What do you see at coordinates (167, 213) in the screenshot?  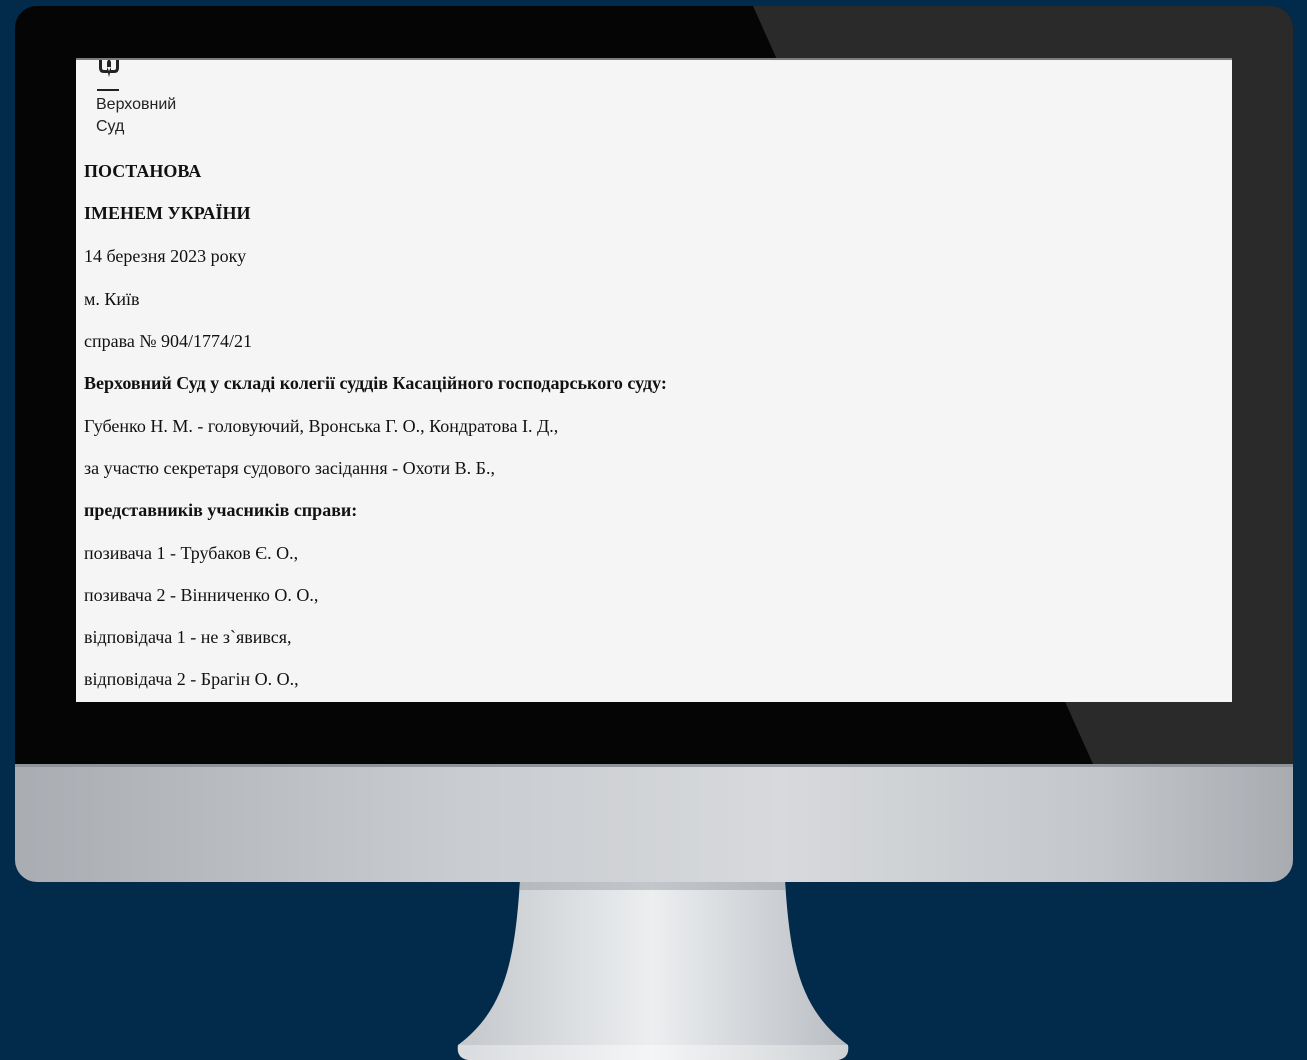 I see `doc-heading-name-of-ukraine: ІМЕНЕМ УКРАЇНИ` at bounding box center [167, 213].